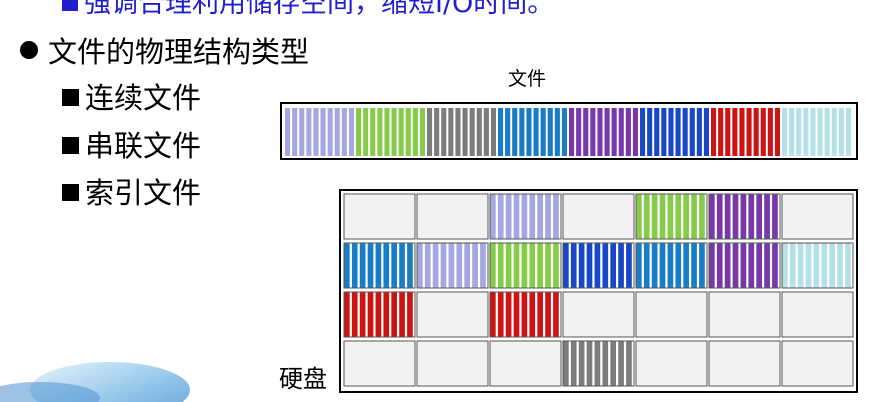 This screenshot has height=402, width=889. Describe the element at coordinates (604, 132) in the screenshot. I see `file-segment-purple` at that location.